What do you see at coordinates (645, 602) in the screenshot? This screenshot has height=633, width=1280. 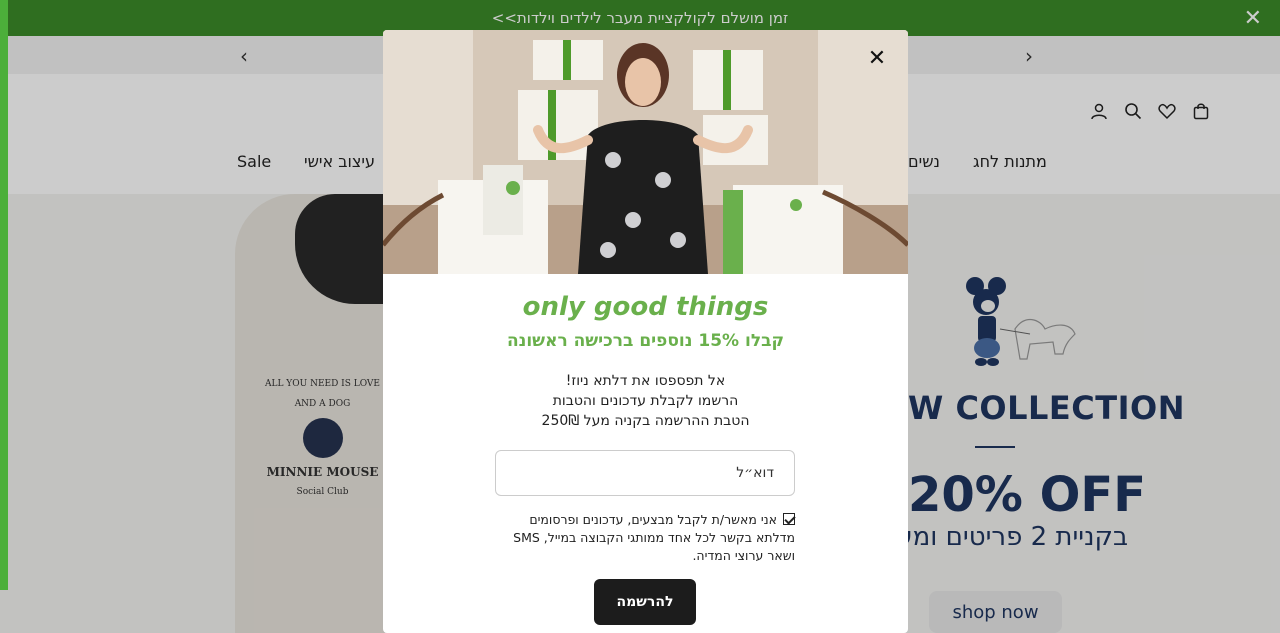 I see `submit-button: להרשמה` at bounding box center [645, 602].